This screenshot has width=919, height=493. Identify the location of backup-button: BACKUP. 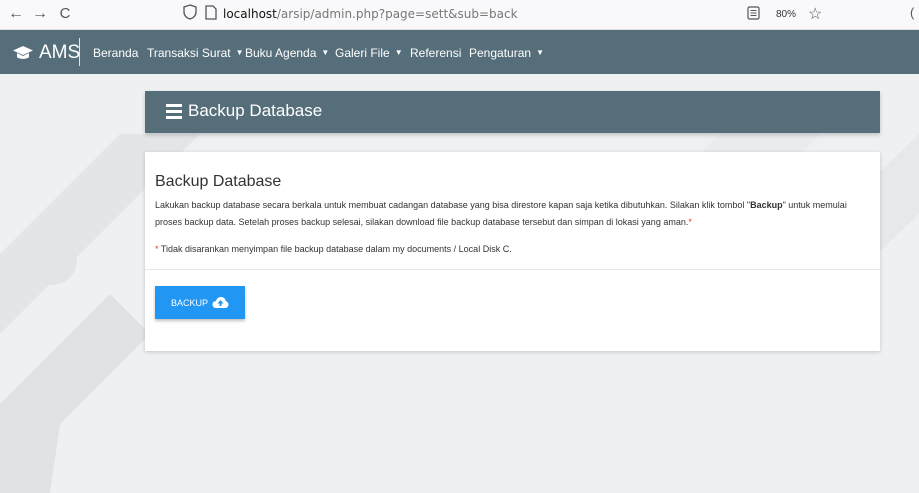
(200, 302).